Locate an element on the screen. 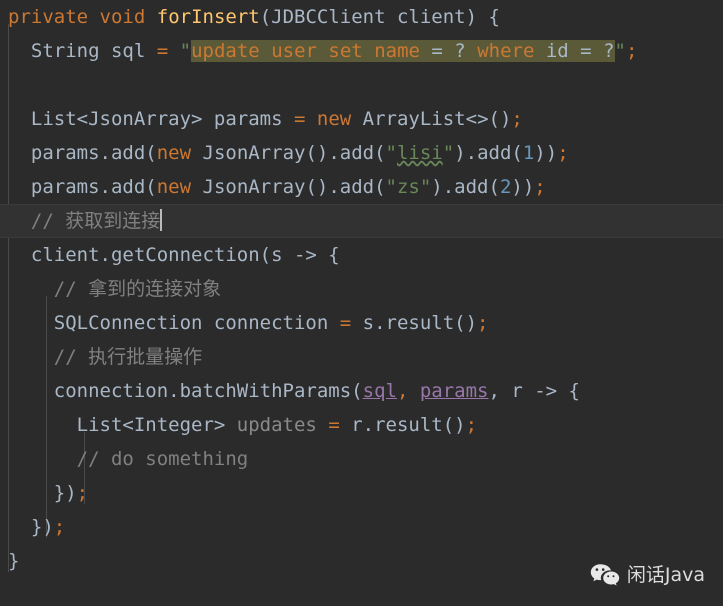  code-line-9: // 拿到的连接对象 is located at coordinates (361, 289).